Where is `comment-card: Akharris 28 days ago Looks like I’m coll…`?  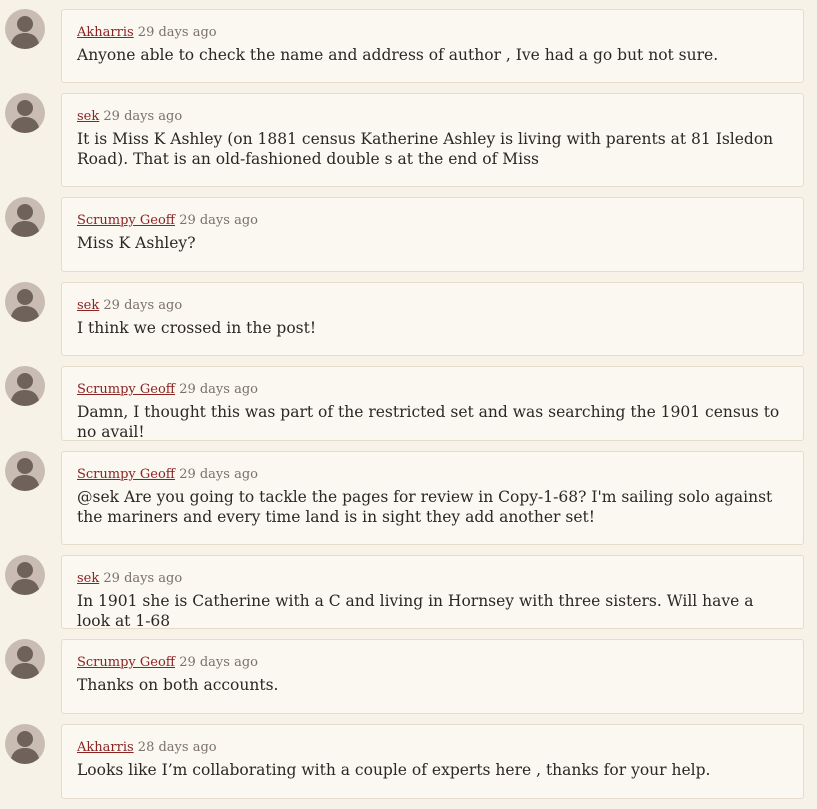 comment-card: Akharris 28 days ago Looks like I’m coll… is located at coordinates (432, 761).